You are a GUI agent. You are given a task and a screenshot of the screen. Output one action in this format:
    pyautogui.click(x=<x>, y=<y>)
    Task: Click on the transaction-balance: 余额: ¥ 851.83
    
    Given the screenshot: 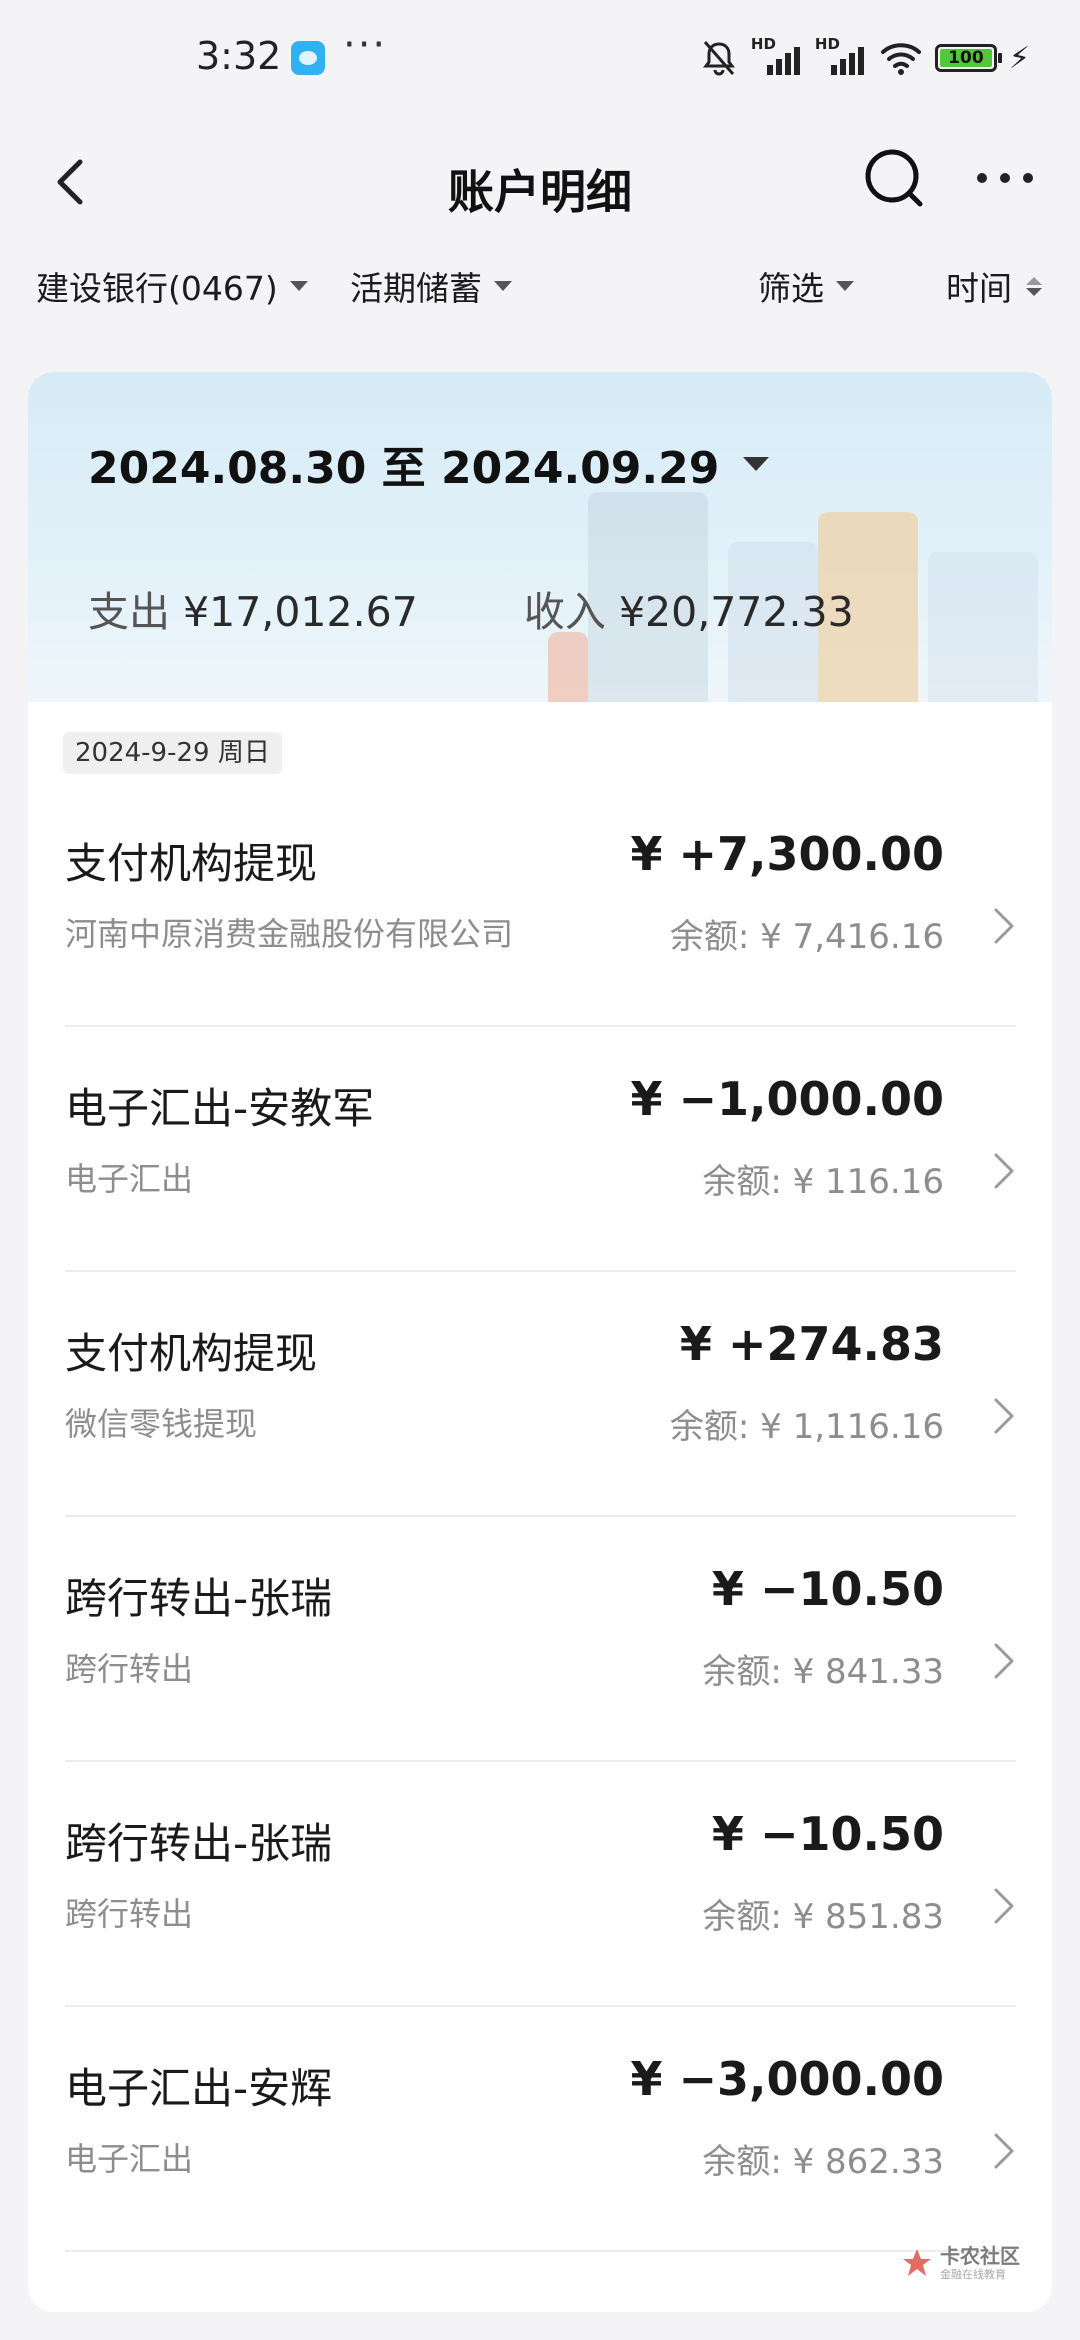 What is the action you would take?
    pyautogui.click(x=823, y=1917)
    